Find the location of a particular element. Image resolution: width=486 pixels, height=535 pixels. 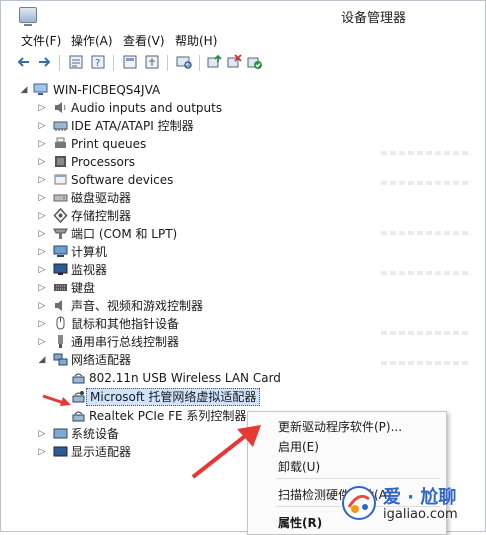

tree-item-processors: ▷ Processors is located at coordinates (201, 162).